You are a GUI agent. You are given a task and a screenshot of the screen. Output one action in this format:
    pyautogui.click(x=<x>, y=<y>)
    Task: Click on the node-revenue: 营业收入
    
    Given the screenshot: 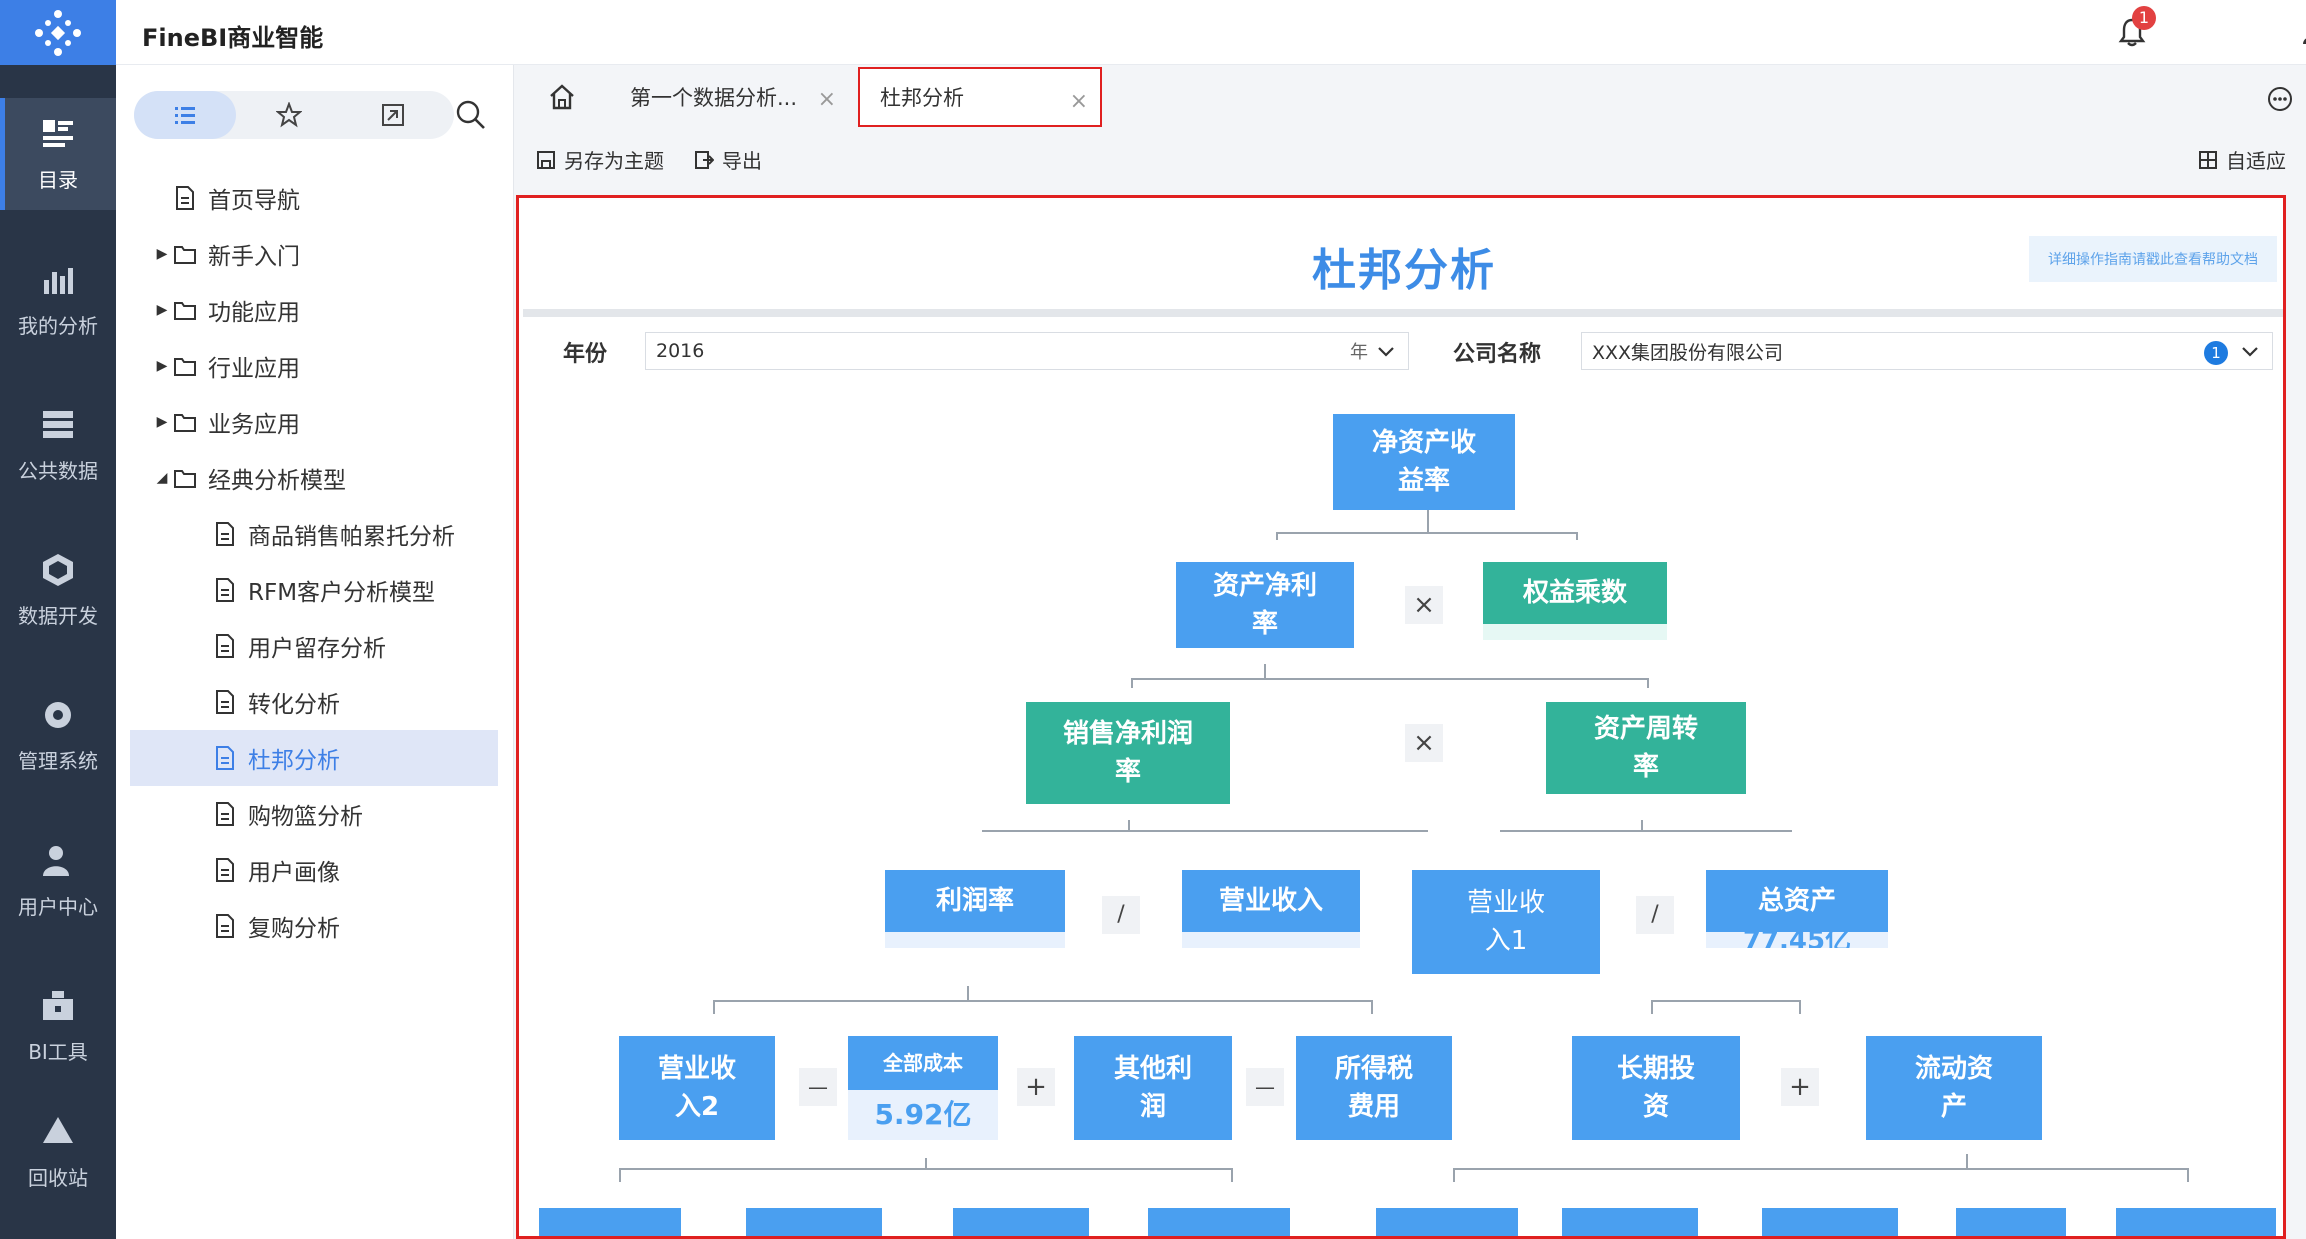 What is the action you would take?
    pyautogui.click(x=1271, y=909)
    